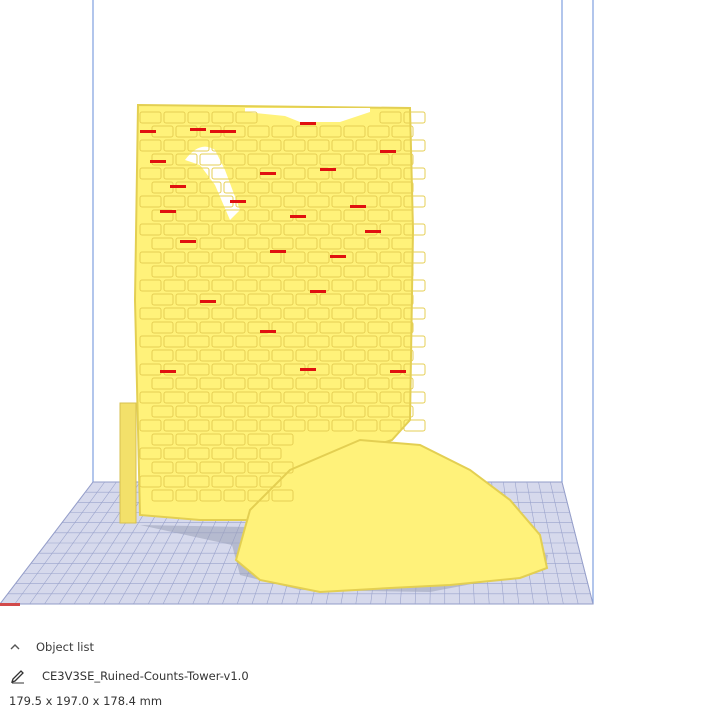 The width and height of the screenshot is (722, 713). What do you see at coordinates (65, 647) in the screenshot?
I see `object-list-title: Object list` at bounding box center [65, 647].